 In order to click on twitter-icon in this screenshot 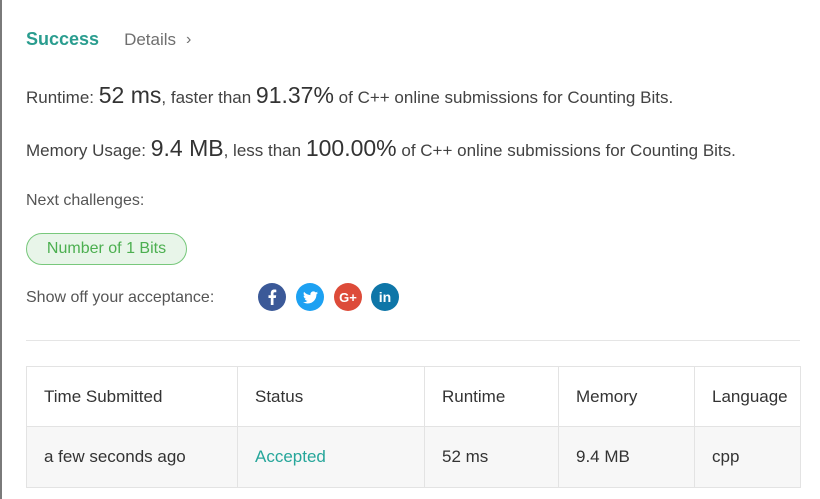, I will do `click(310, 297)`.